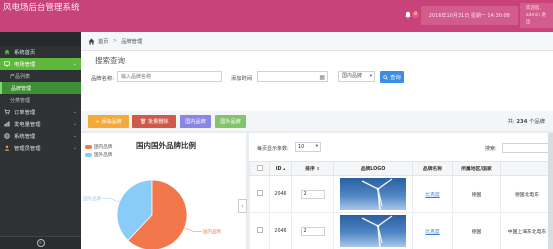 The image size is (553, 249). I want to click on users-icon, so click(7, 148).